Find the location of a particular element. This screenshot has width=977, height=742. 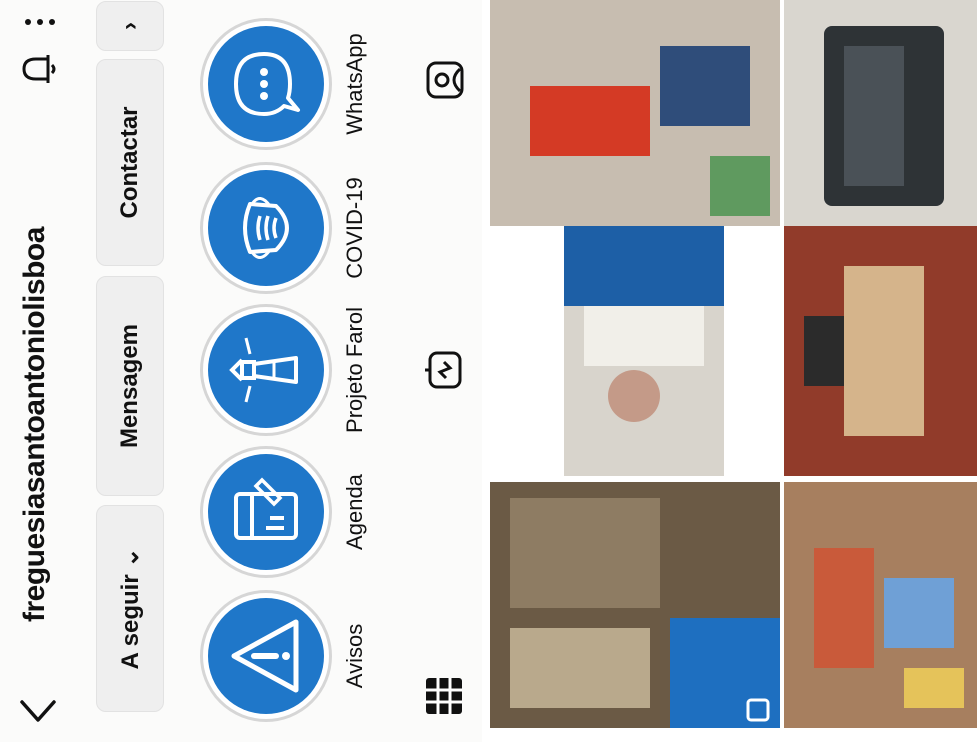

mask-icon is located at coordinates (266, 228).